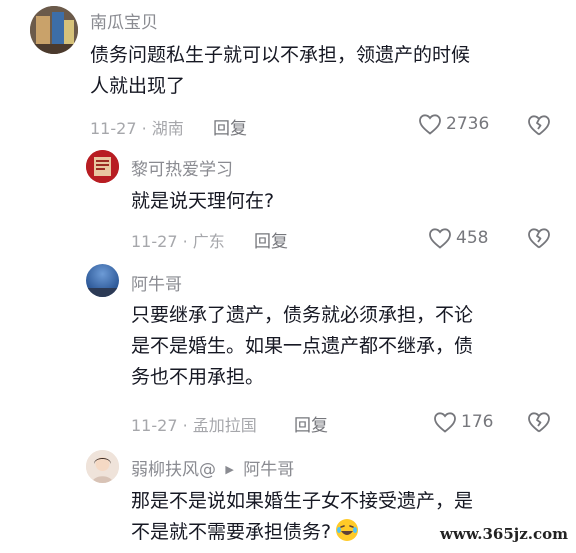 This screenshot has width=576, height=553. Describe the element at coordinates (203, 201) in the screenshot. I see `comment-text-line: 就是说天理何在?` at that location.